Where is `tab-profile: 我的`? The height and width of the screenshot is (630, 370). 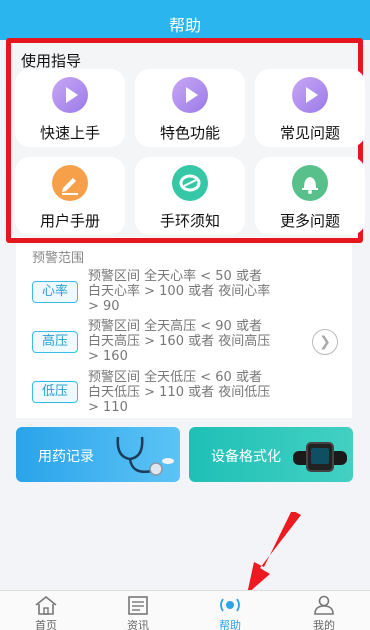
tab-profile: 我的 is located at coordinates (324, 610).